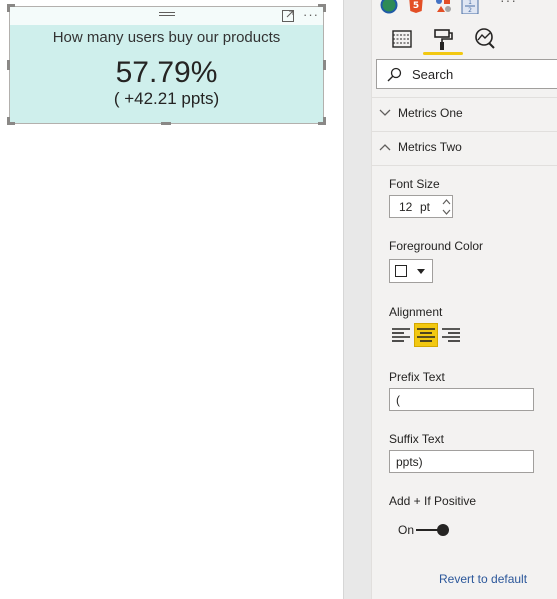  I want to click on html5-icon: 5, so click(416, 7).